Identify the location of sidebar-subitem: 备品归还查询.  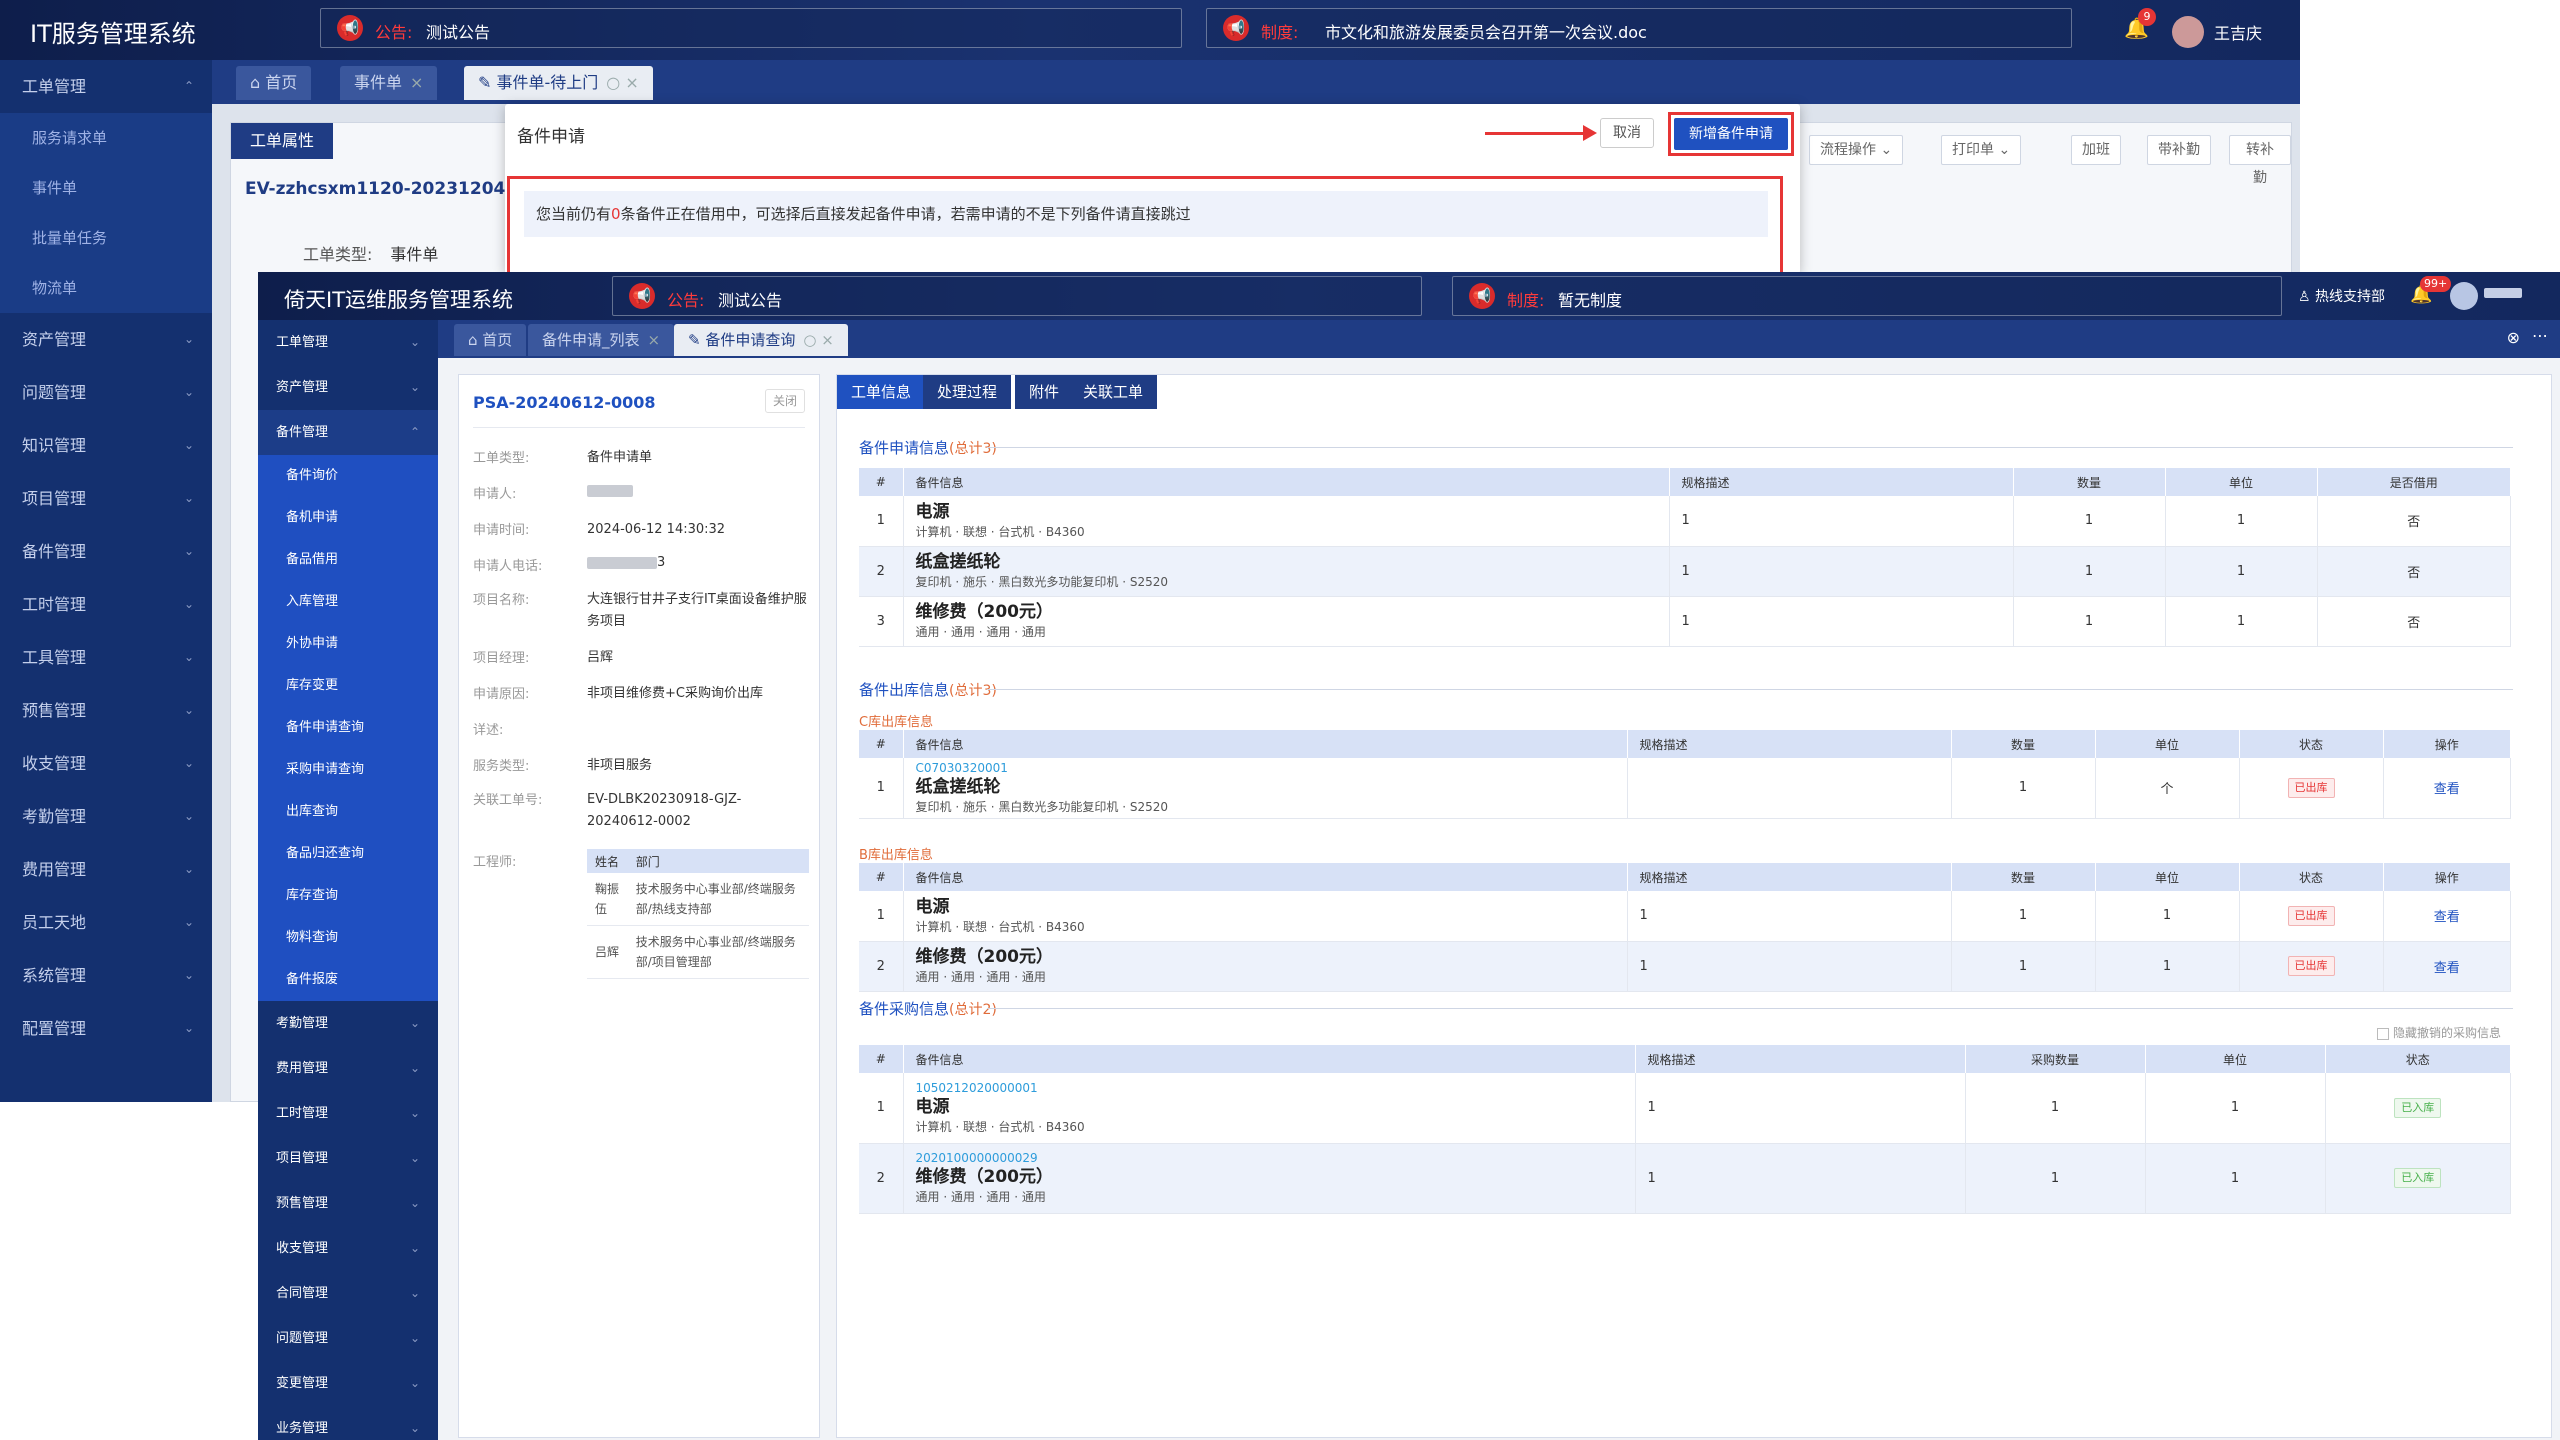
(348, 854).